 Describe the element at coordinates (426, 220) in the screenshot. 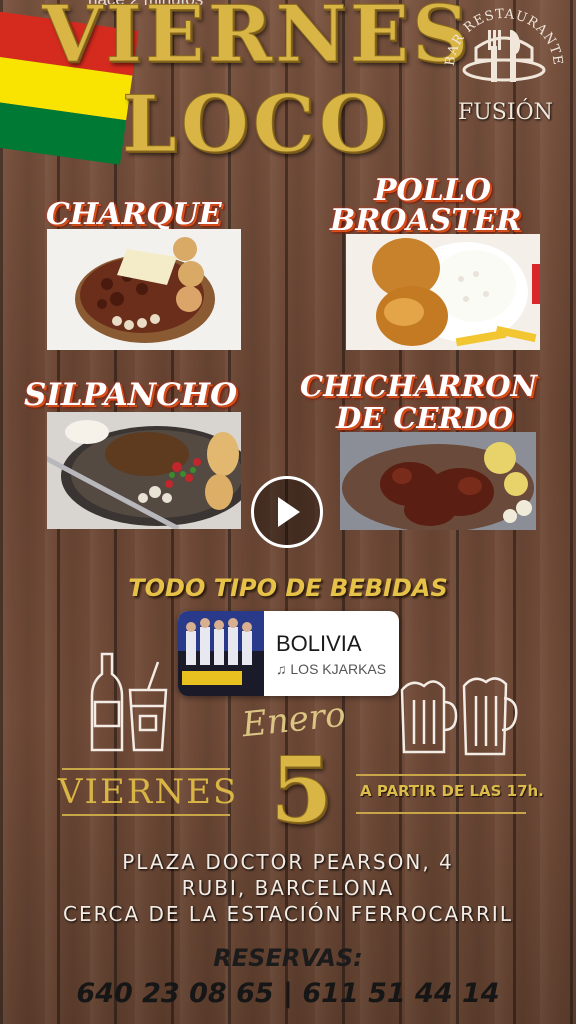

I see `dish-label-pollo-line-2: BROASTER` at that location.